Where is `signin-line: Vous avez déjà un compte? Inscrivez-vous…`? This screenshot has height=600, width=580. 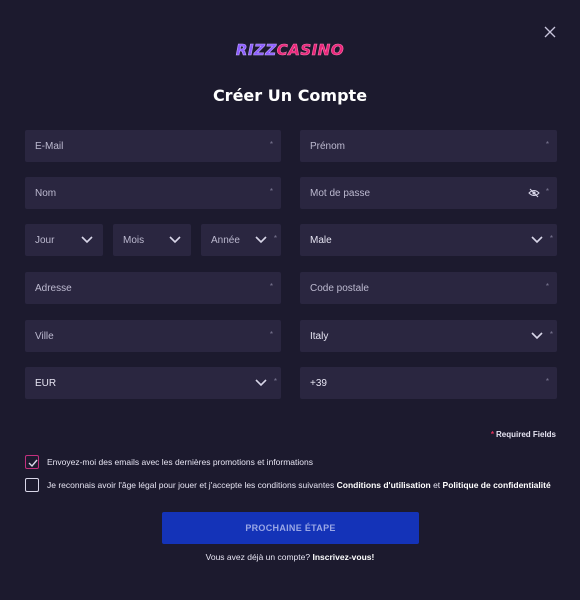 signin-line: Vous avez déjà un compte? Inscrivez-vous… is located at coordinates (290, 557).